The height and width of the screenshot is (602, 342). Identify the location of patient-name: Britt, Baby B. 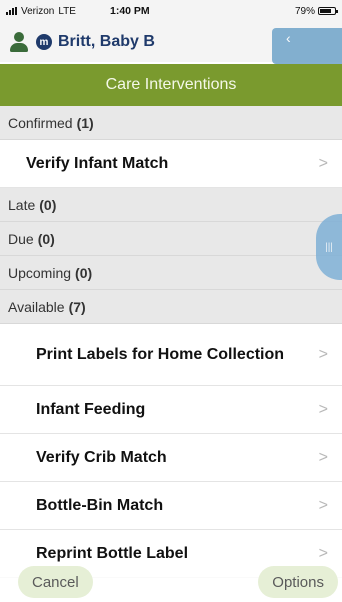
(106, 41).